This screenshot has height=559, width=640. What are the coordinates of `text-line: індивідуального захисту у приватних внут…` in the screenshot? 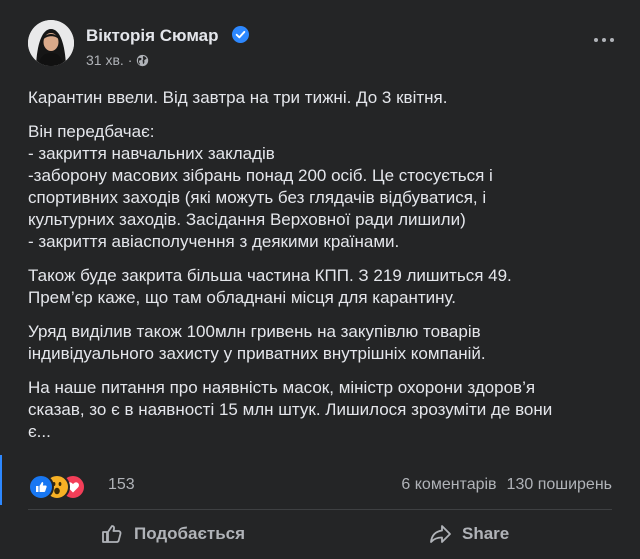 It's located at (257, 353).